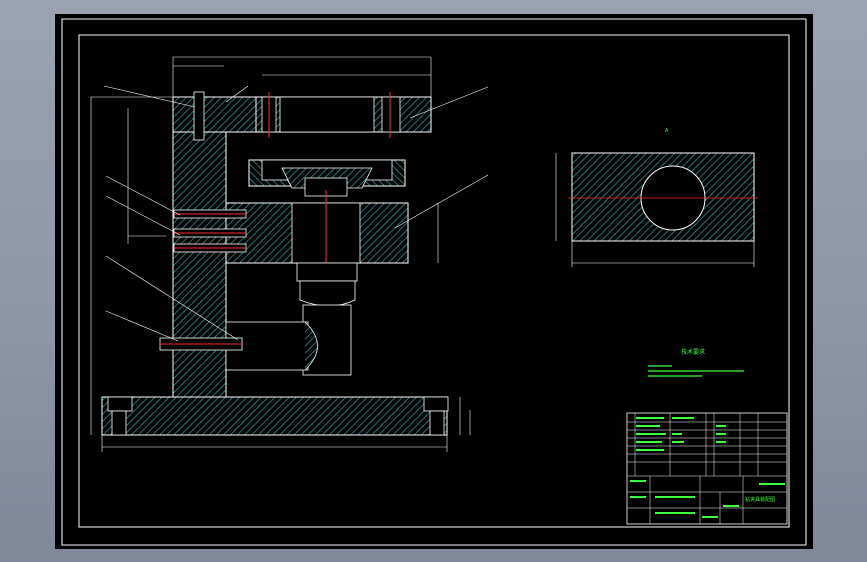 The height and width of the screenshot is (562, 867). I want to click on vertical-shaft, so click(327, 272).